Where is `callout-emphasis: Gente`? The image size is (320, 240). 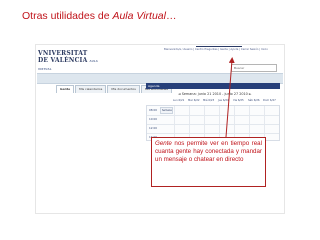
callout-emphasis: Gente is located at coordinates (163, 143).